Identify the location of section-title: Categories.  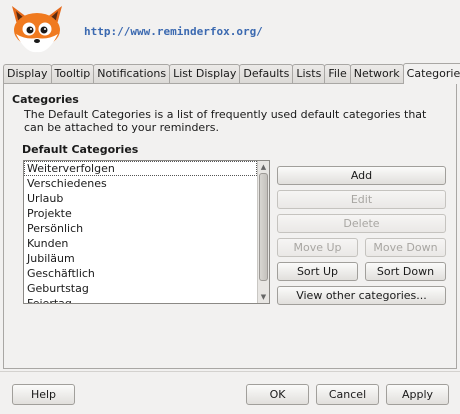
(45, 99).